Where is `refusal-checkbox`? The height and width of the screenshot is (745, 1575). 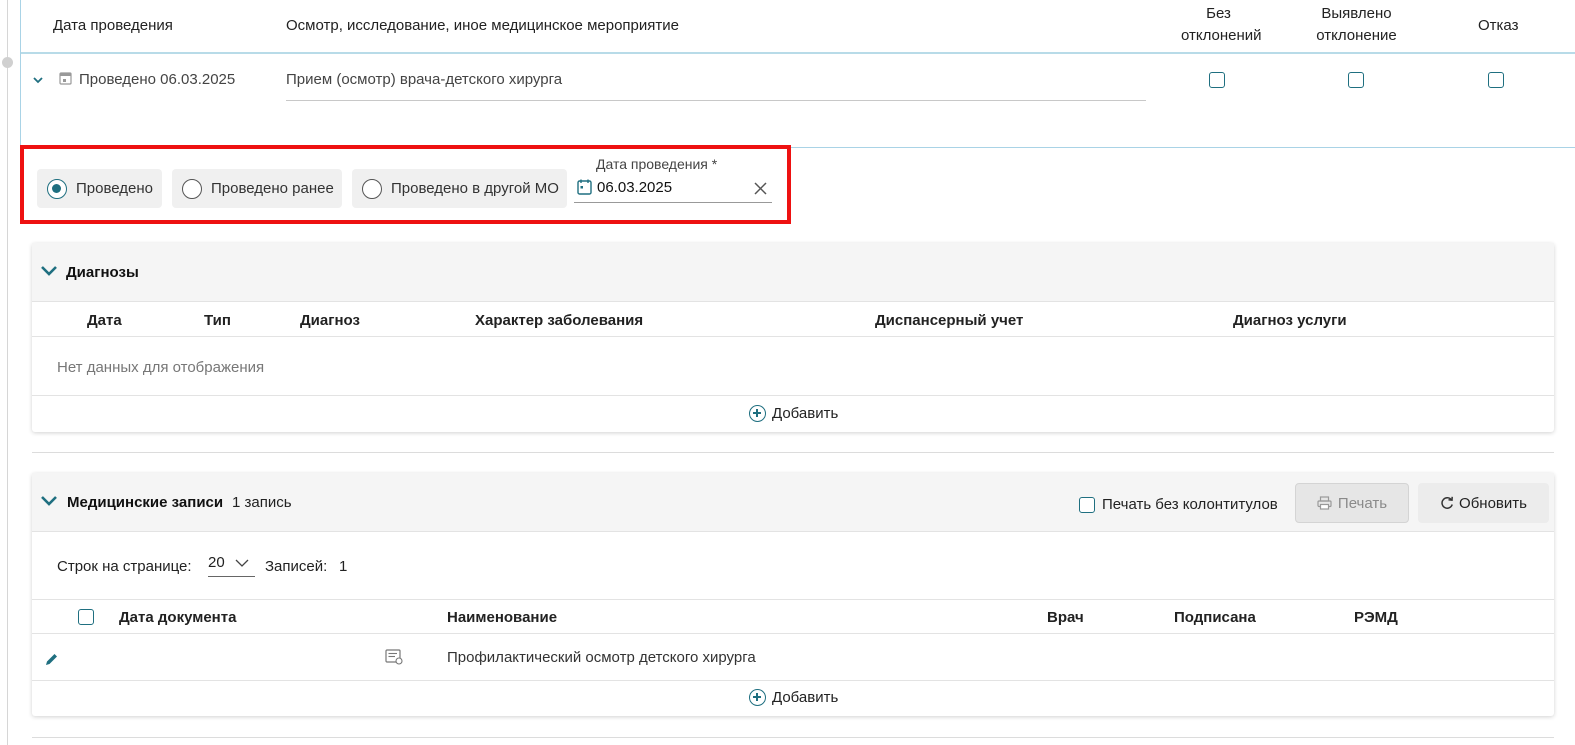 refusal-checkbox is located at coordinates (1496, 80).